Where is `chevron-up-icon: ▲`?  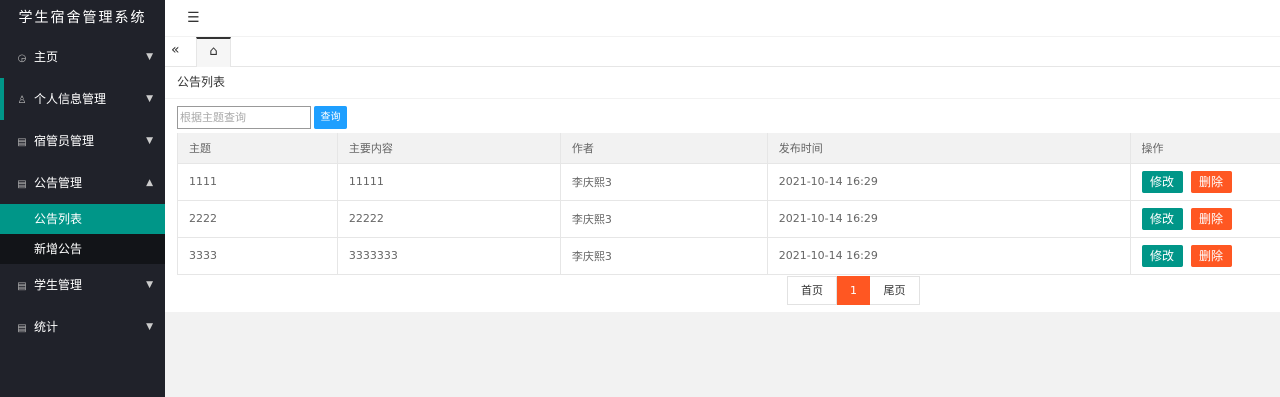
chevron-up-icon: ▲ is located at coordinates (149, 183).